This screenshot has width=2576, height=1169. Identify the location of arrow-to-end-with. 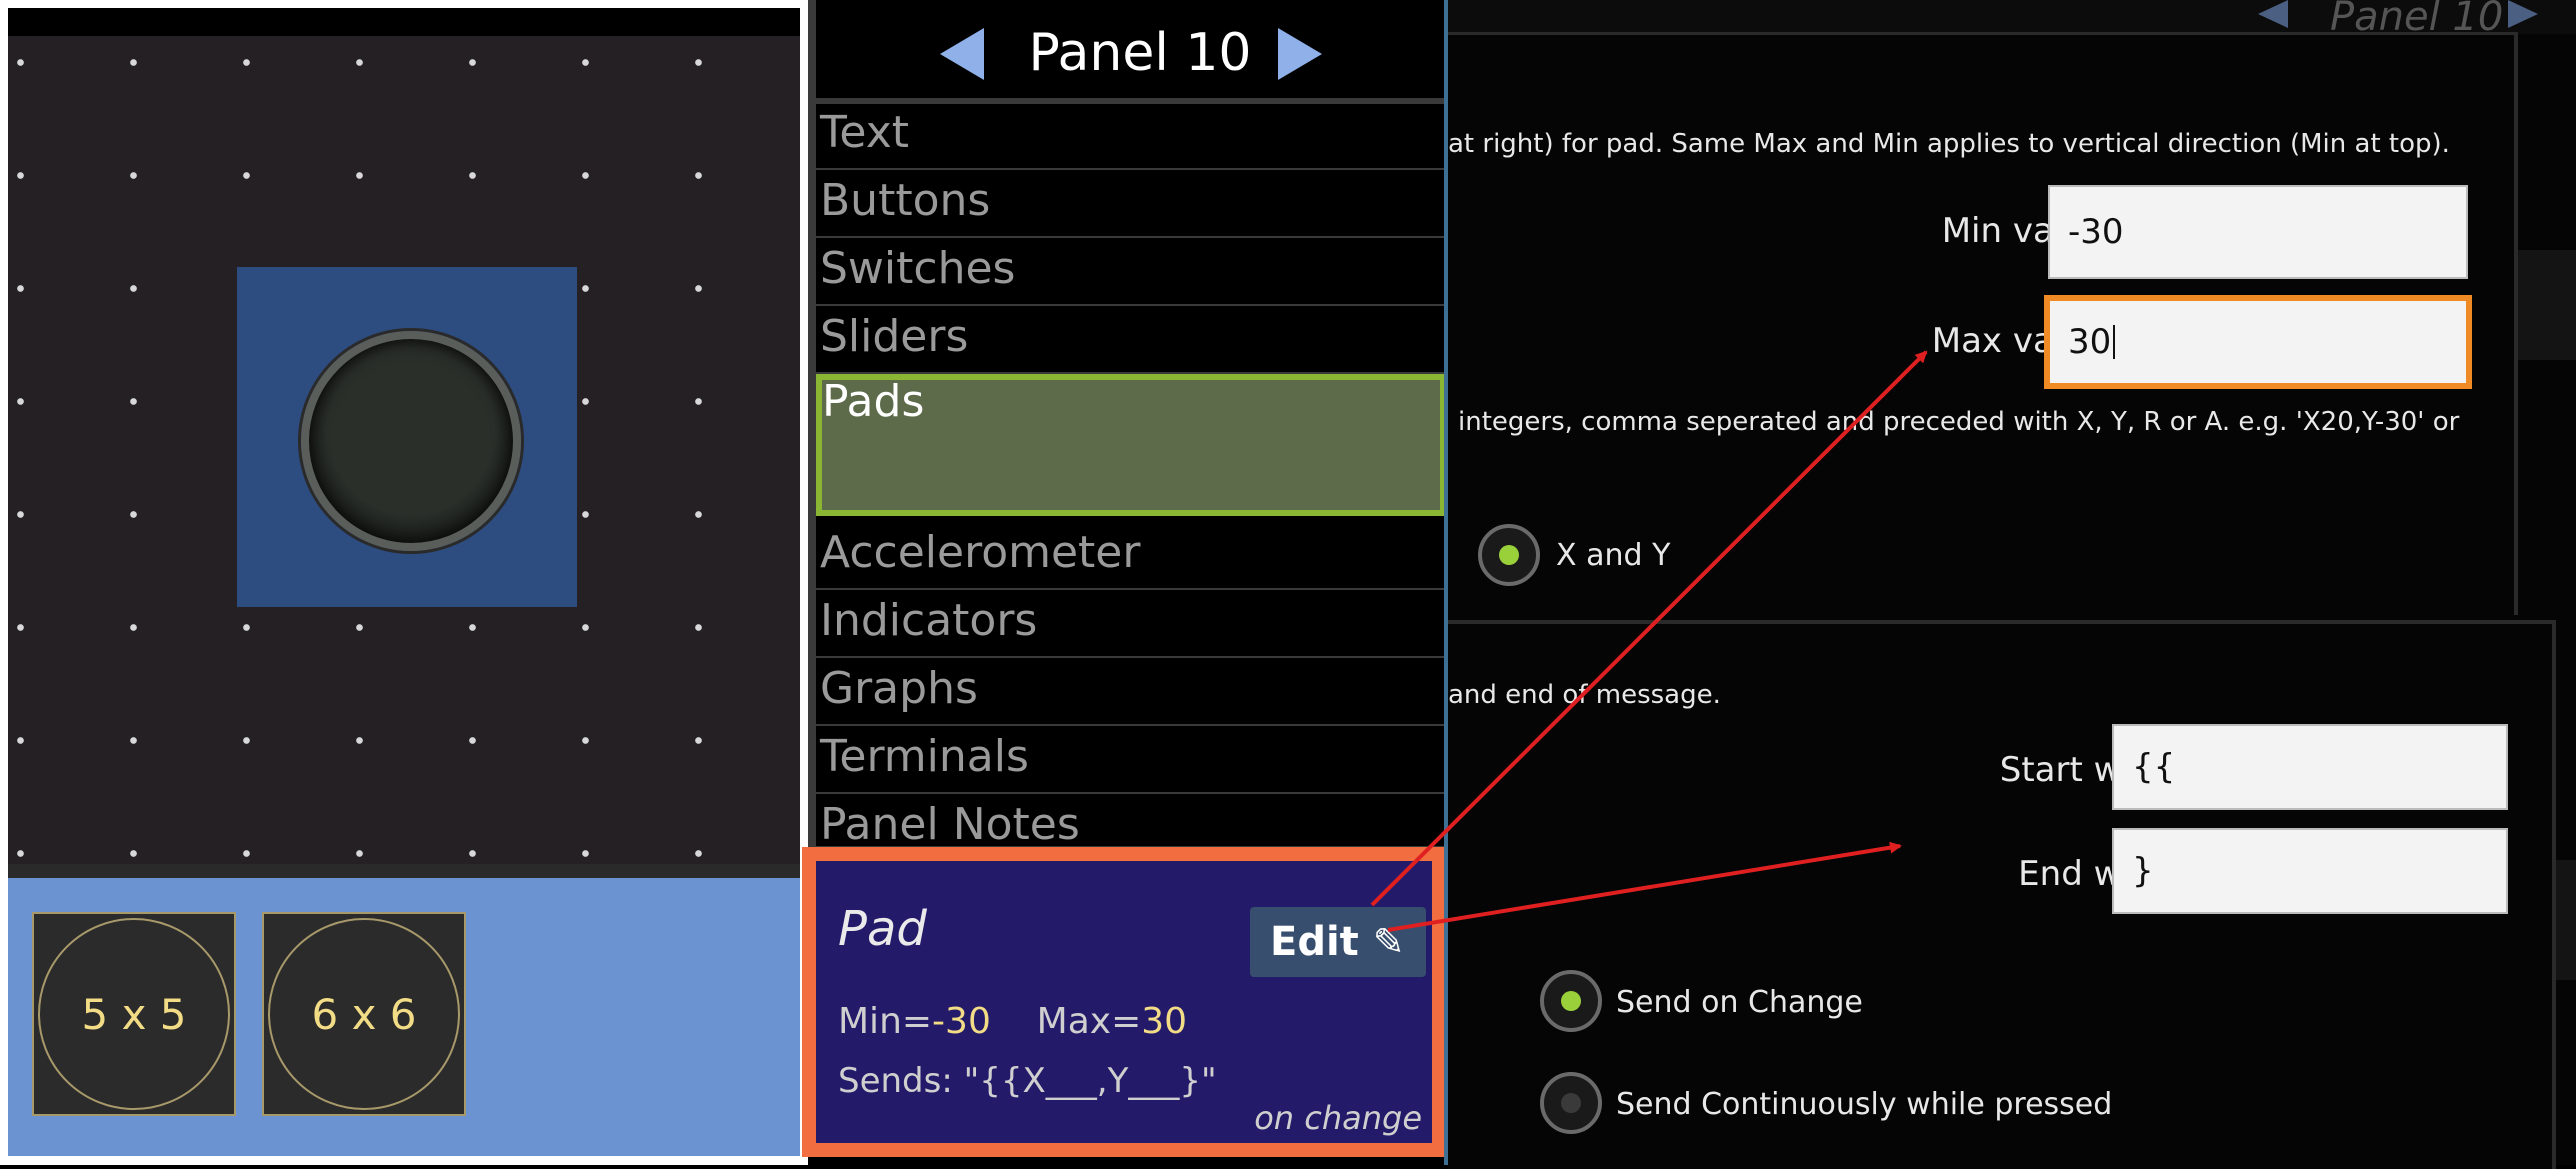
(1644, 886).